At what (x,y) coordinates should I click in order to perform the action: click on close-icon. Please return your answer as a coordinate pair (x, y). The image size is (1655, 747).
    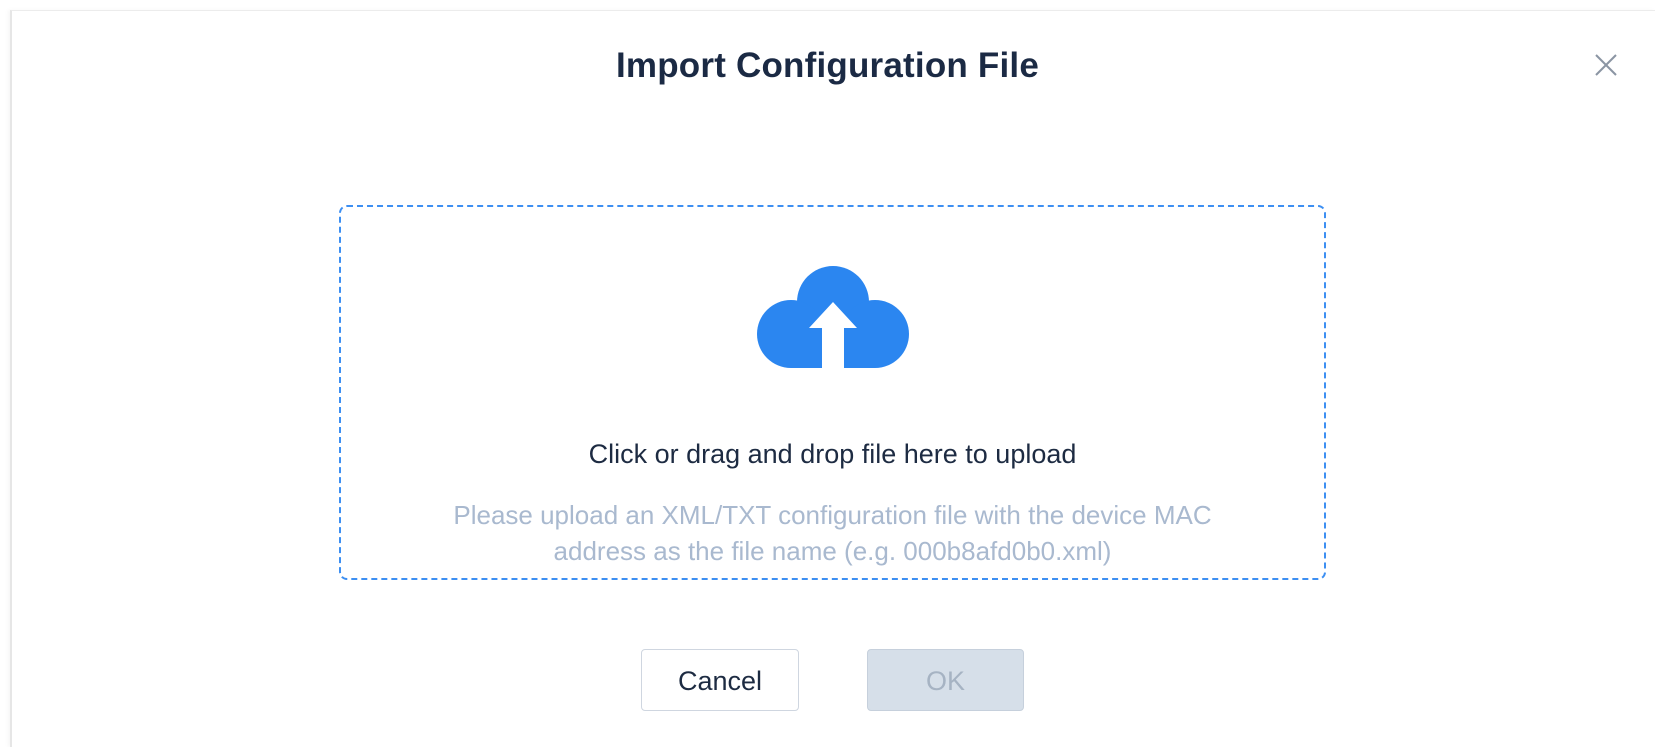
    Looking at the image, I should click on (1606, 65).